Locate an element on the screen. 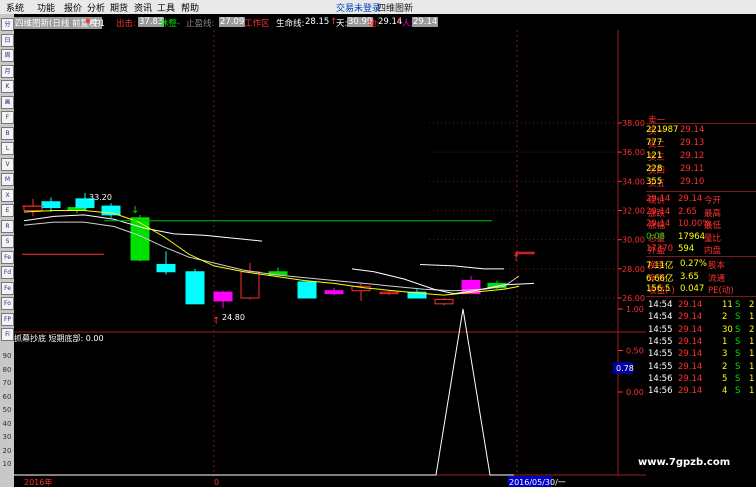 The height and width of the screenshot is (487, 756). toolbar-button-9: V is located at coordinates (7, 164).